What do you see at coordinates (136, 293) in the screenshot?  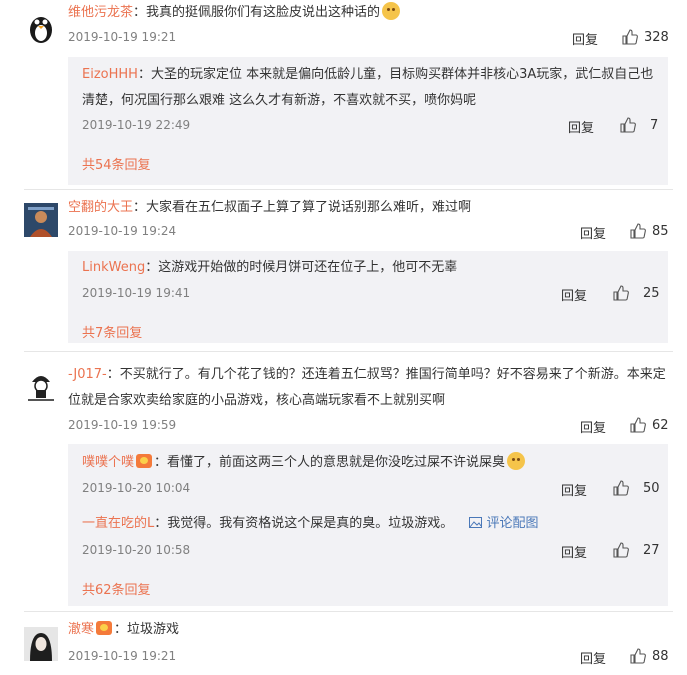 I see `reply-time: 2019-10-19 19:41` at bounding box center [136, 293].